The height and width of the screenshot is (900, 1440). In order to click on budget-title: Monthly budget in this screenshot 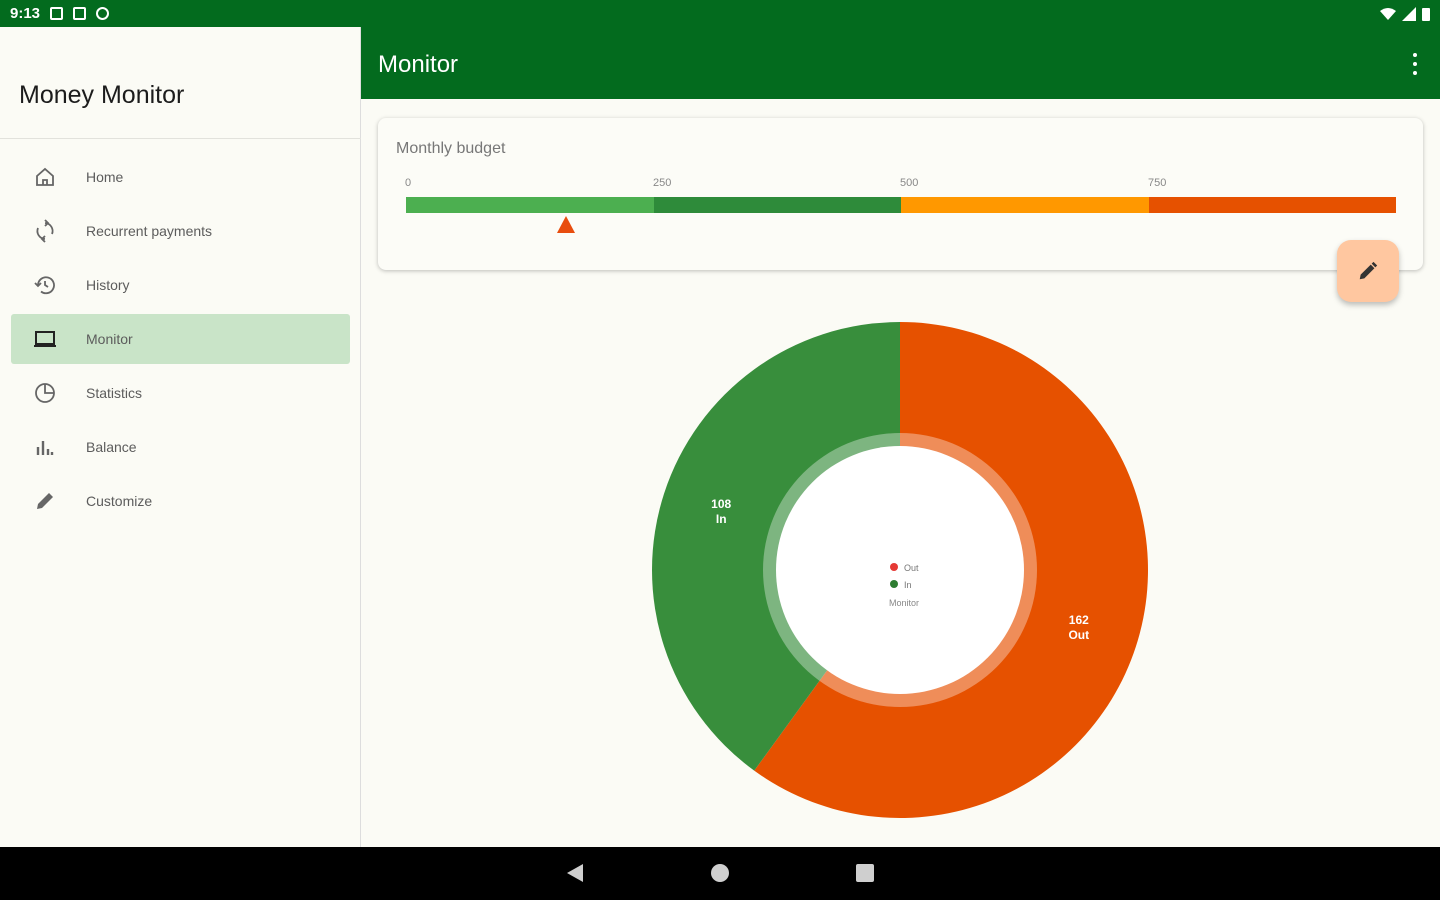, I will do `click(451, 148)`.